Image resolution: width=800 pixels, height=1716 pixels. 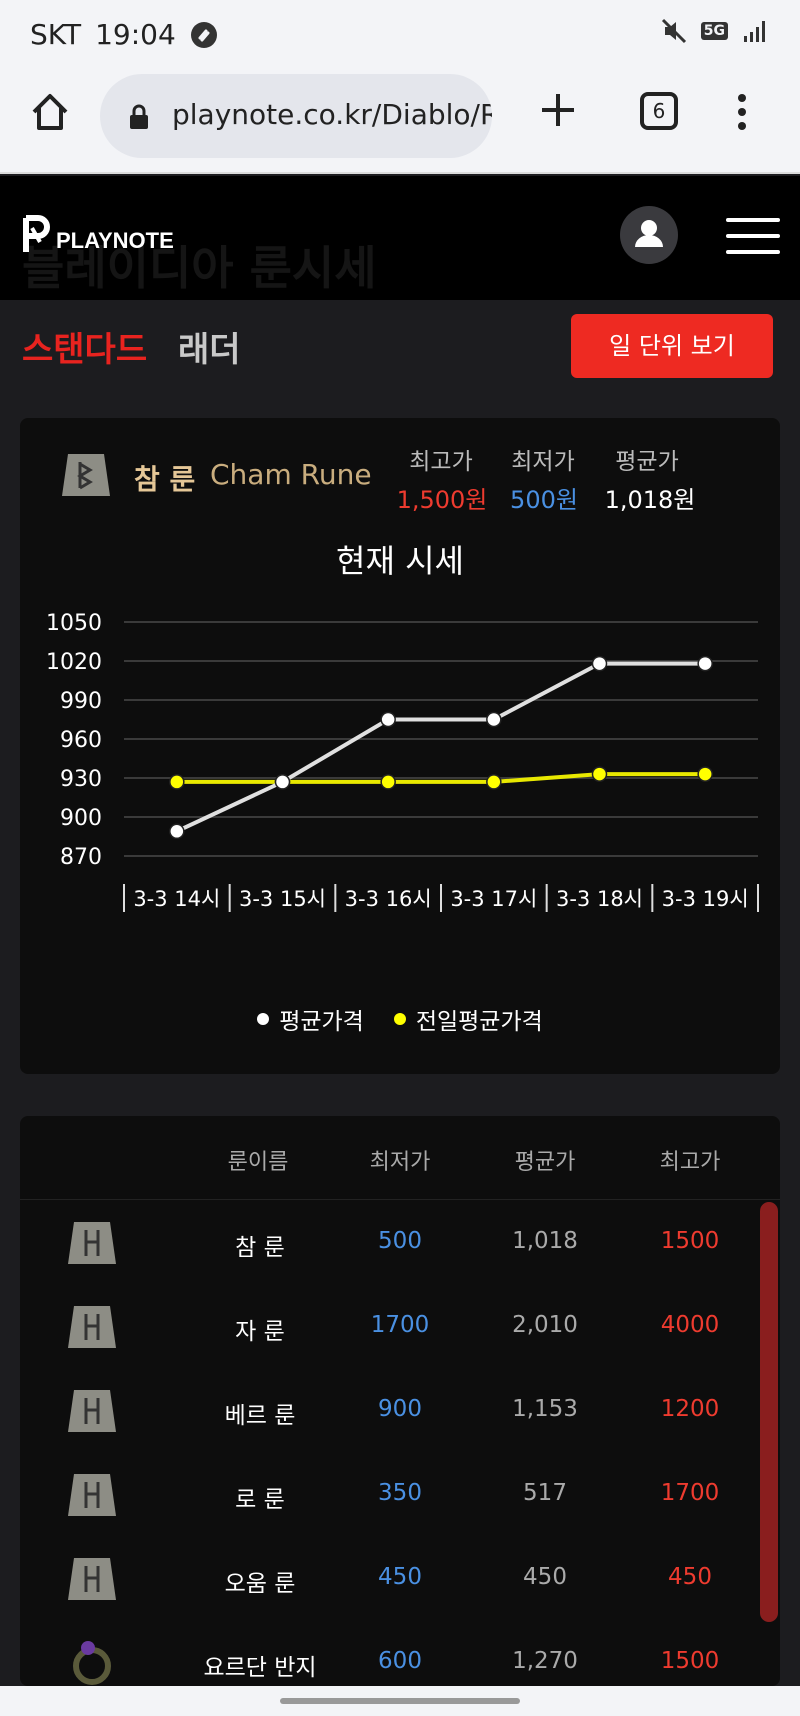 I want to click on tab-switcher-button: 6, so click(x=659, y=111).